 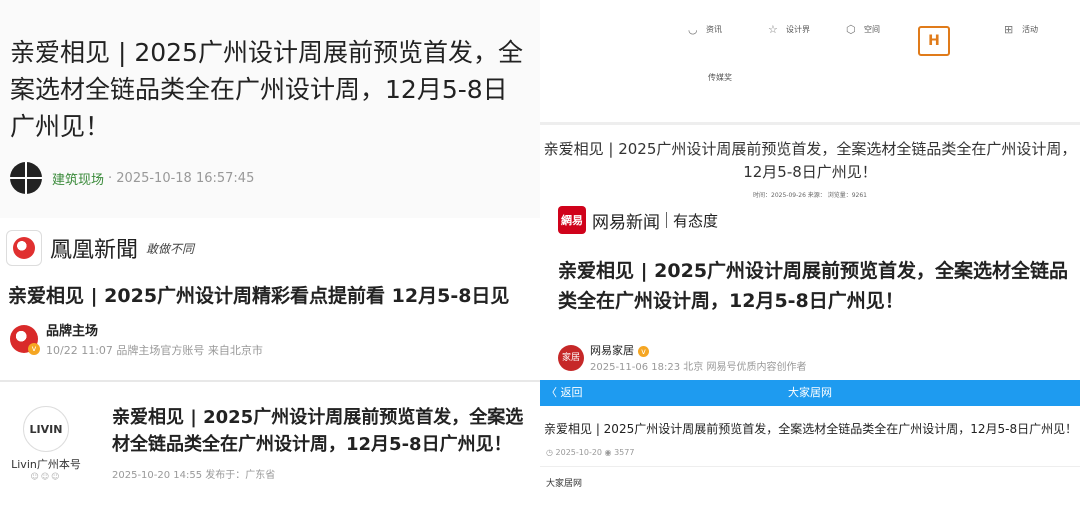 I want to click on author-name: Livin广州本号, so click(x=46, y=464).